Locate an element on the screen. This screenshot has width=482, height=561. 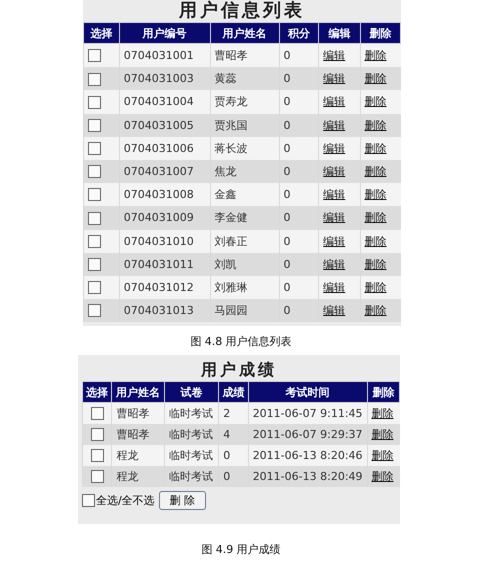
column-header: 编辑 is located at coordinates (339, 33).